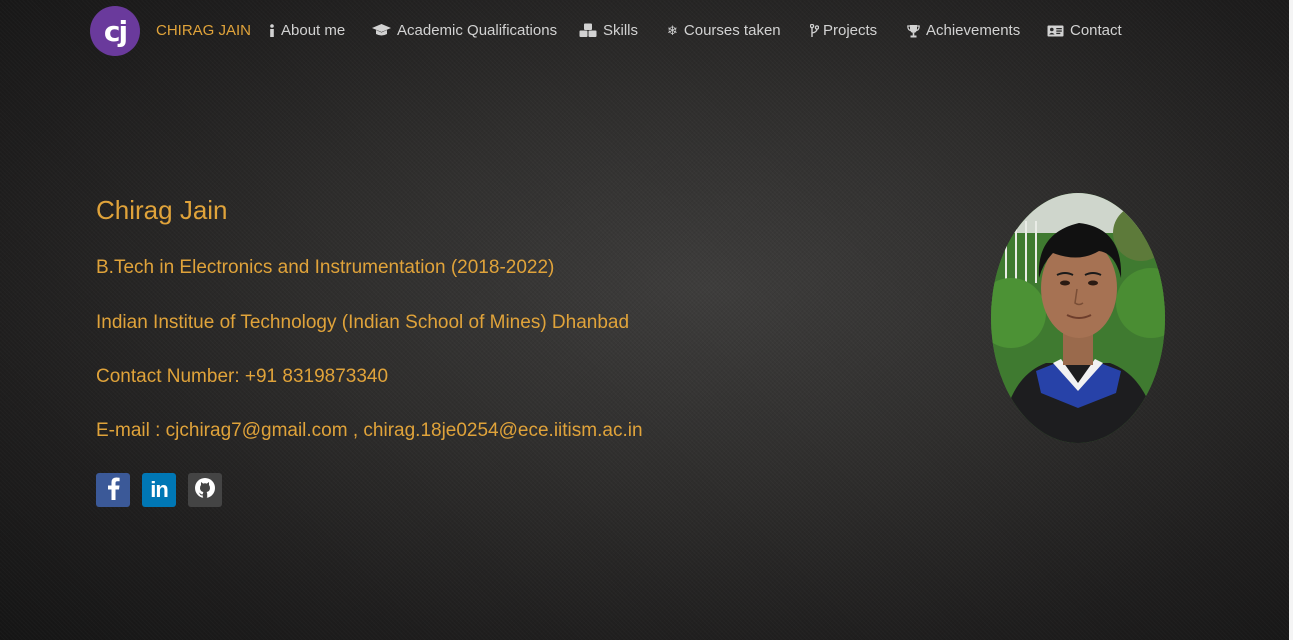 The height and width of the screenshot is (640, 1293). What do you see at coordinates (313, 30) in the screenshot?
I see `nav-label: About me` at bounding box center [313, 30].